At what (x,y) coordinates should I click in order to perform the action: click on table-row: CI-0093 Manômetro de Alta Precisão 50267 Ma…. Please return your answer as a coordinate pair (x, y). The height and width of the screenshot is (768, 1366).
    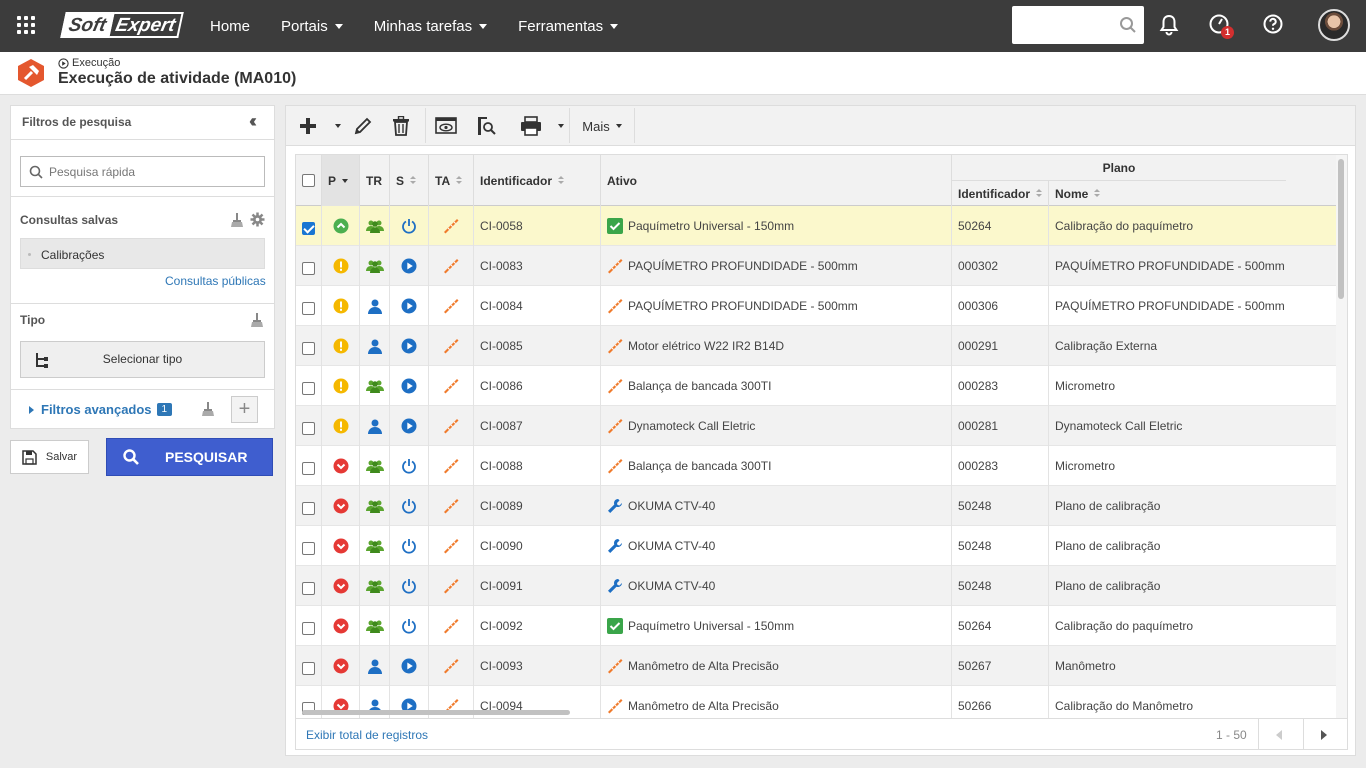
    Looking at the image, I should click on (816, 666).